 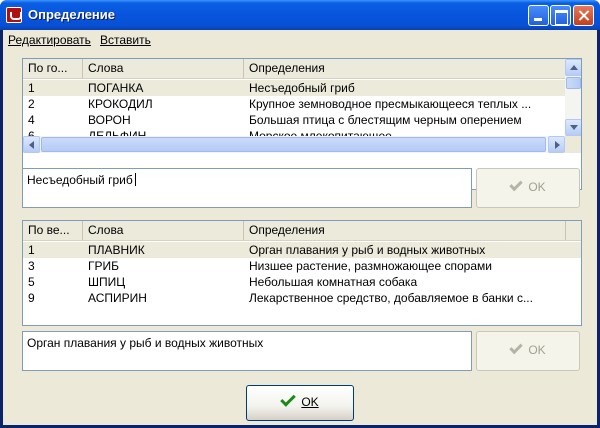 I want to click on cell-word: КРОКОДИЛ, so click(x=120, y=104).